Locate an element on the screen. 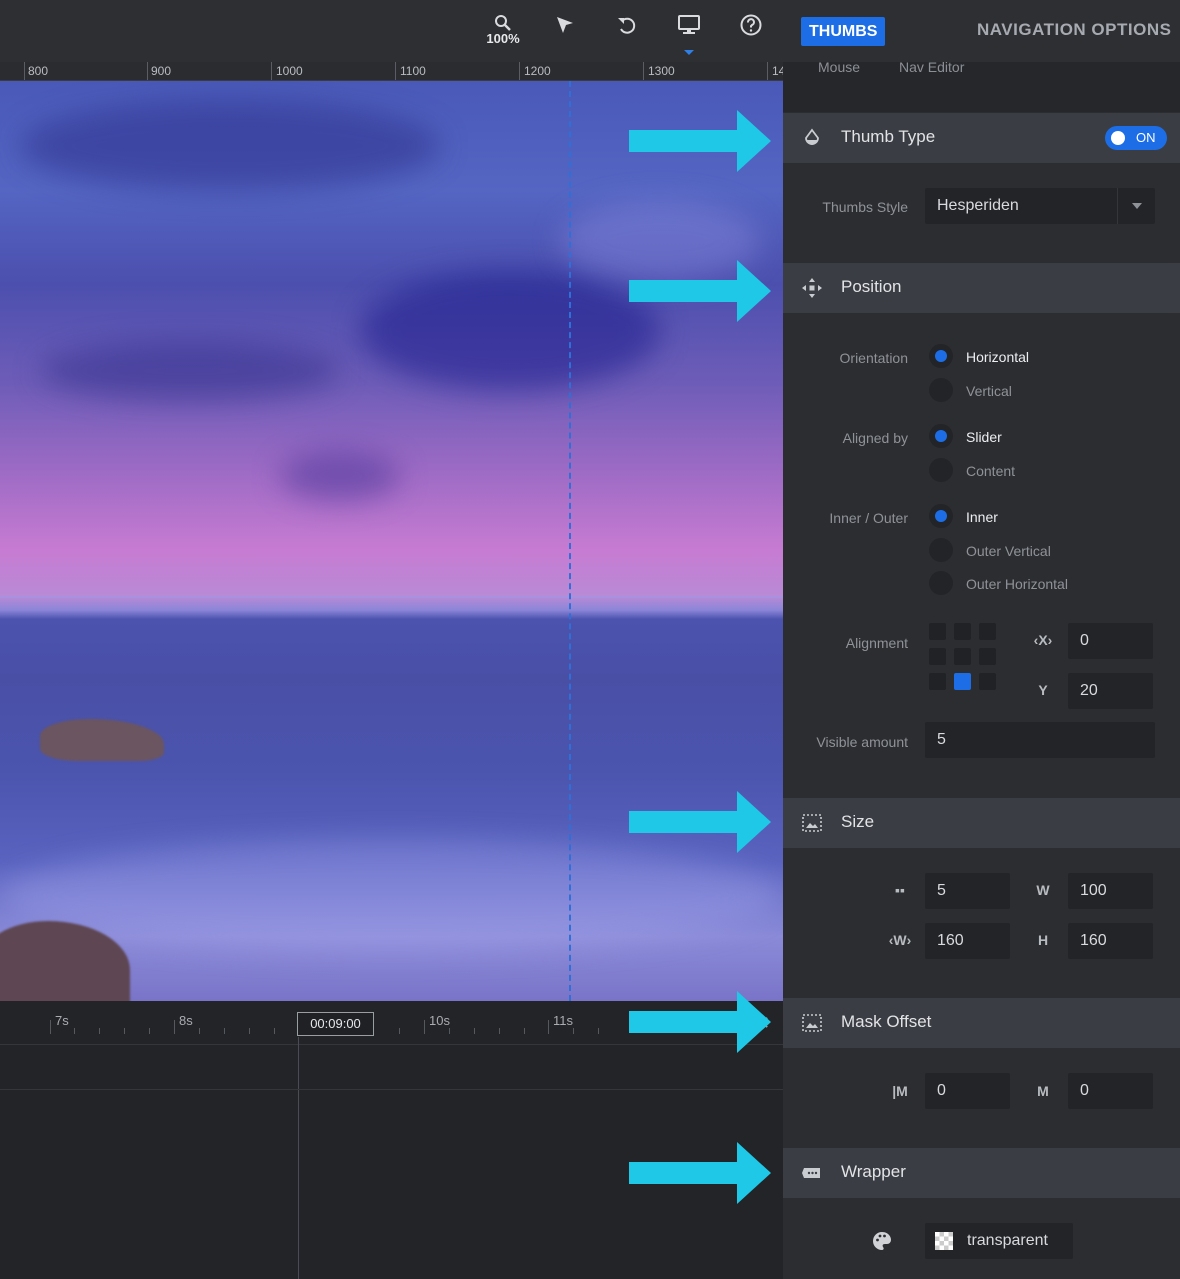 The height and width of the screenshot is (1279, 1180). visible-amount-input: 5 is located at coordinates (1040, 740).